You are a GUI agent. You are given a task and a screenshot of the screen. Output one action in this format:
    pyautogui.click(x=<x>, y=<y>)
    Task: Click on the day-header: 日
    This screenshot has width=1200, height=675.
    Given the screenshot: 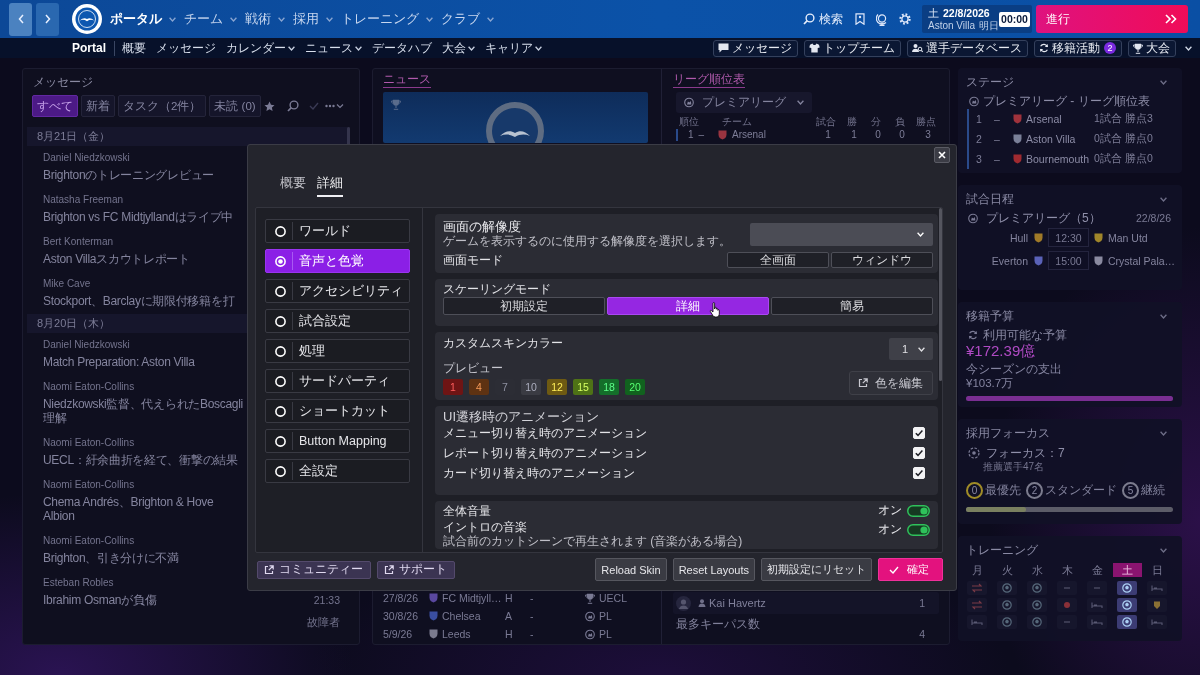 What is the action you would take?
    pyautogui.click(x=1157, y=570)
    